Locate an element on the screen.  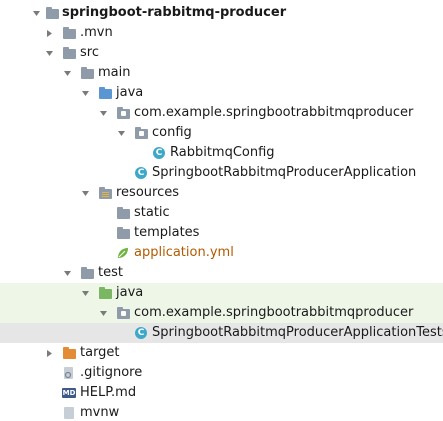
test-source-folder-icon is located at coordinates (105, 293).